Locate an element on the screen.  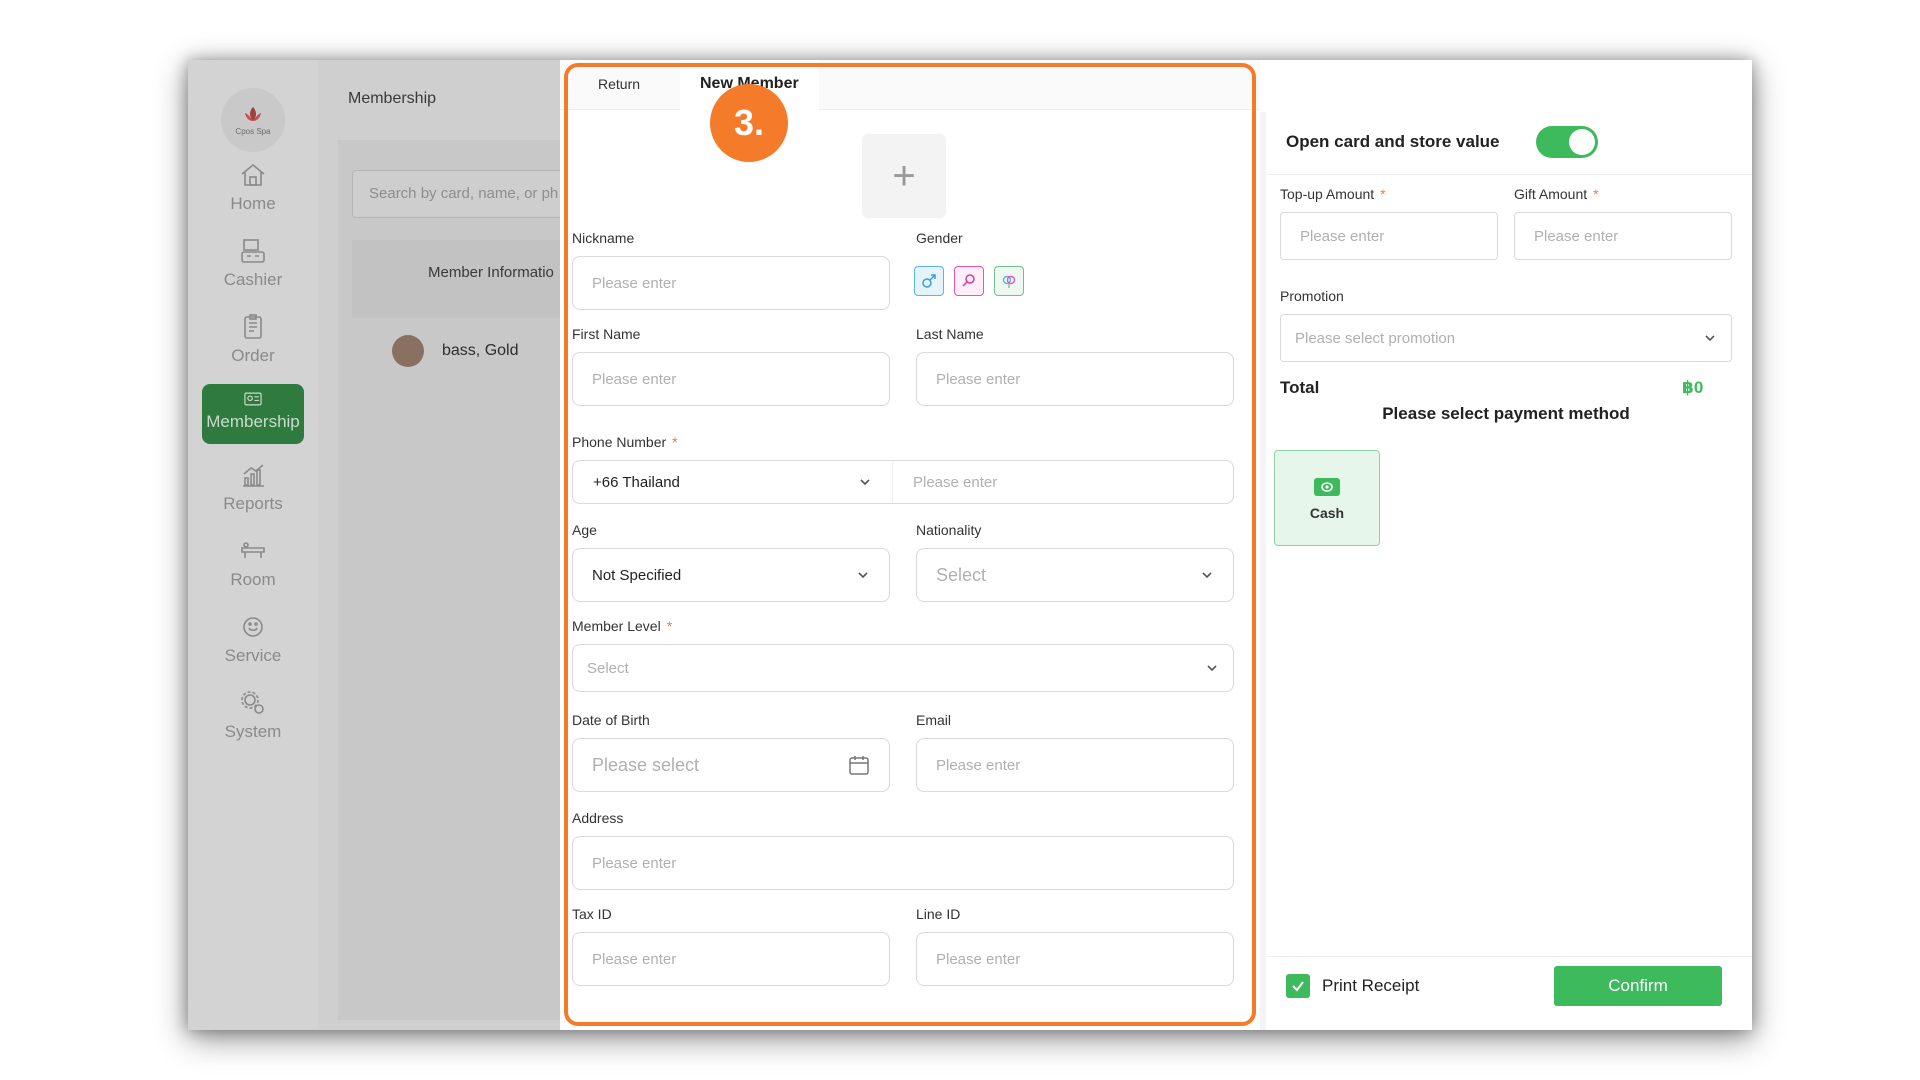
female-icon is located at coordinates (968, 280).